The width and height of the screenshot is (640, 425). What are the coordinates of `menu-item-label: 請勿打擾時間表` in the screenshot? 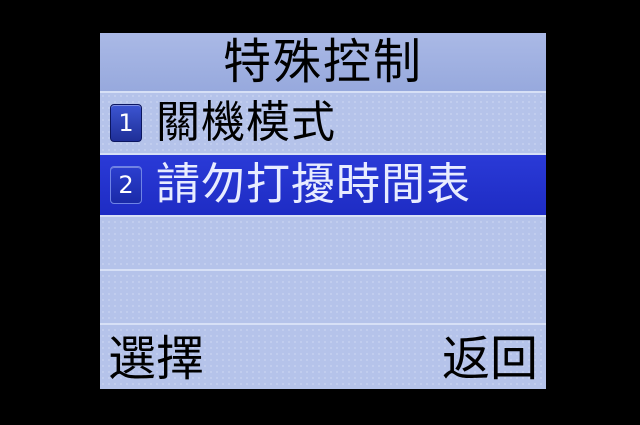 It's located at (313, 184).